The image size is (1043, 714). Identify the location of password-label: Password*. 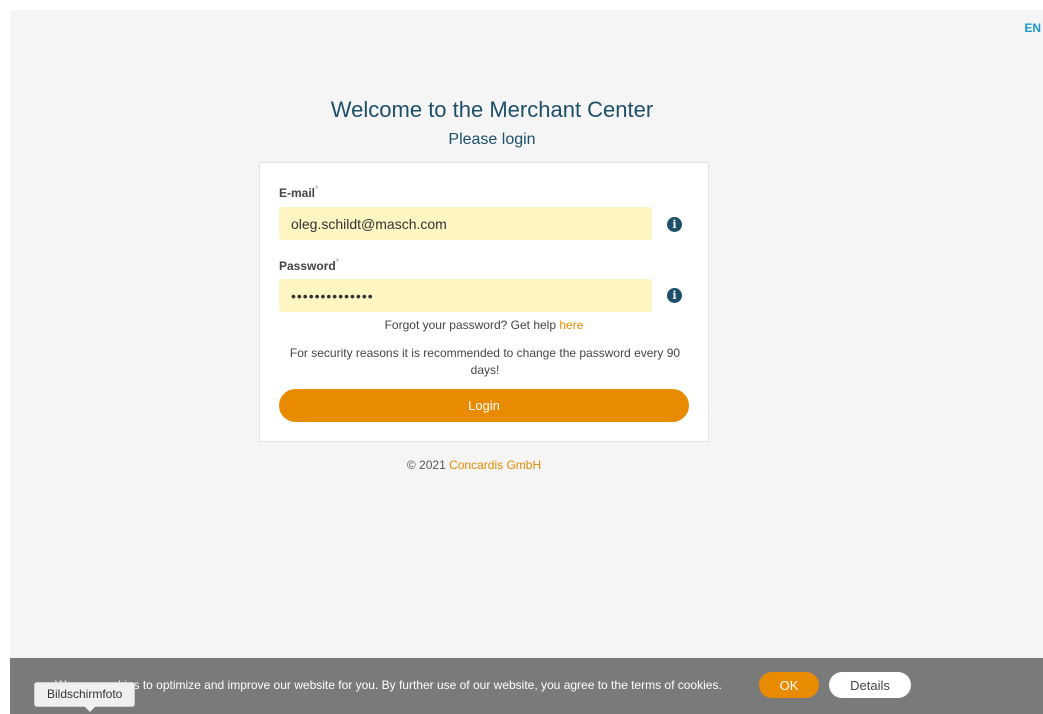
(309, 265).